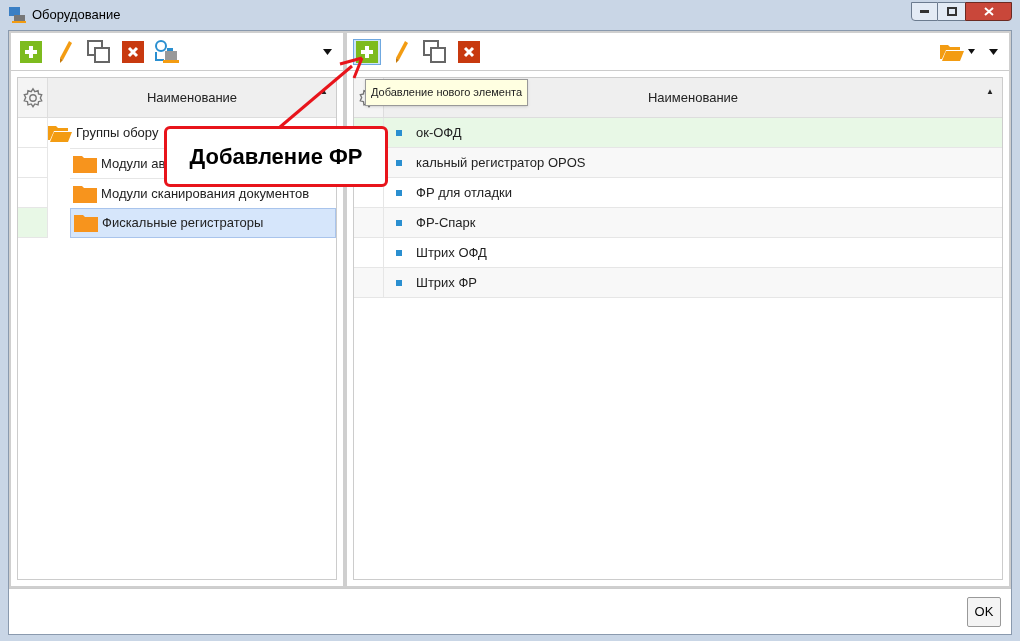  I want to click on tooltip: Добавление нового элемента, so click(447, 92).